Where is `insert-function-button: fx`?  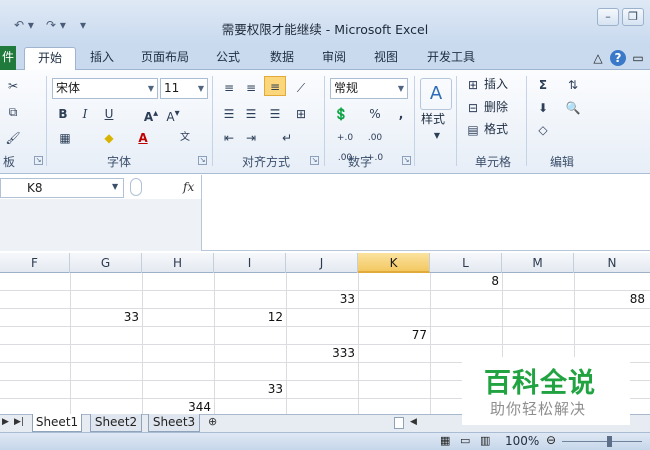 insert-function-button: fx is located at coordinates (188, 187).